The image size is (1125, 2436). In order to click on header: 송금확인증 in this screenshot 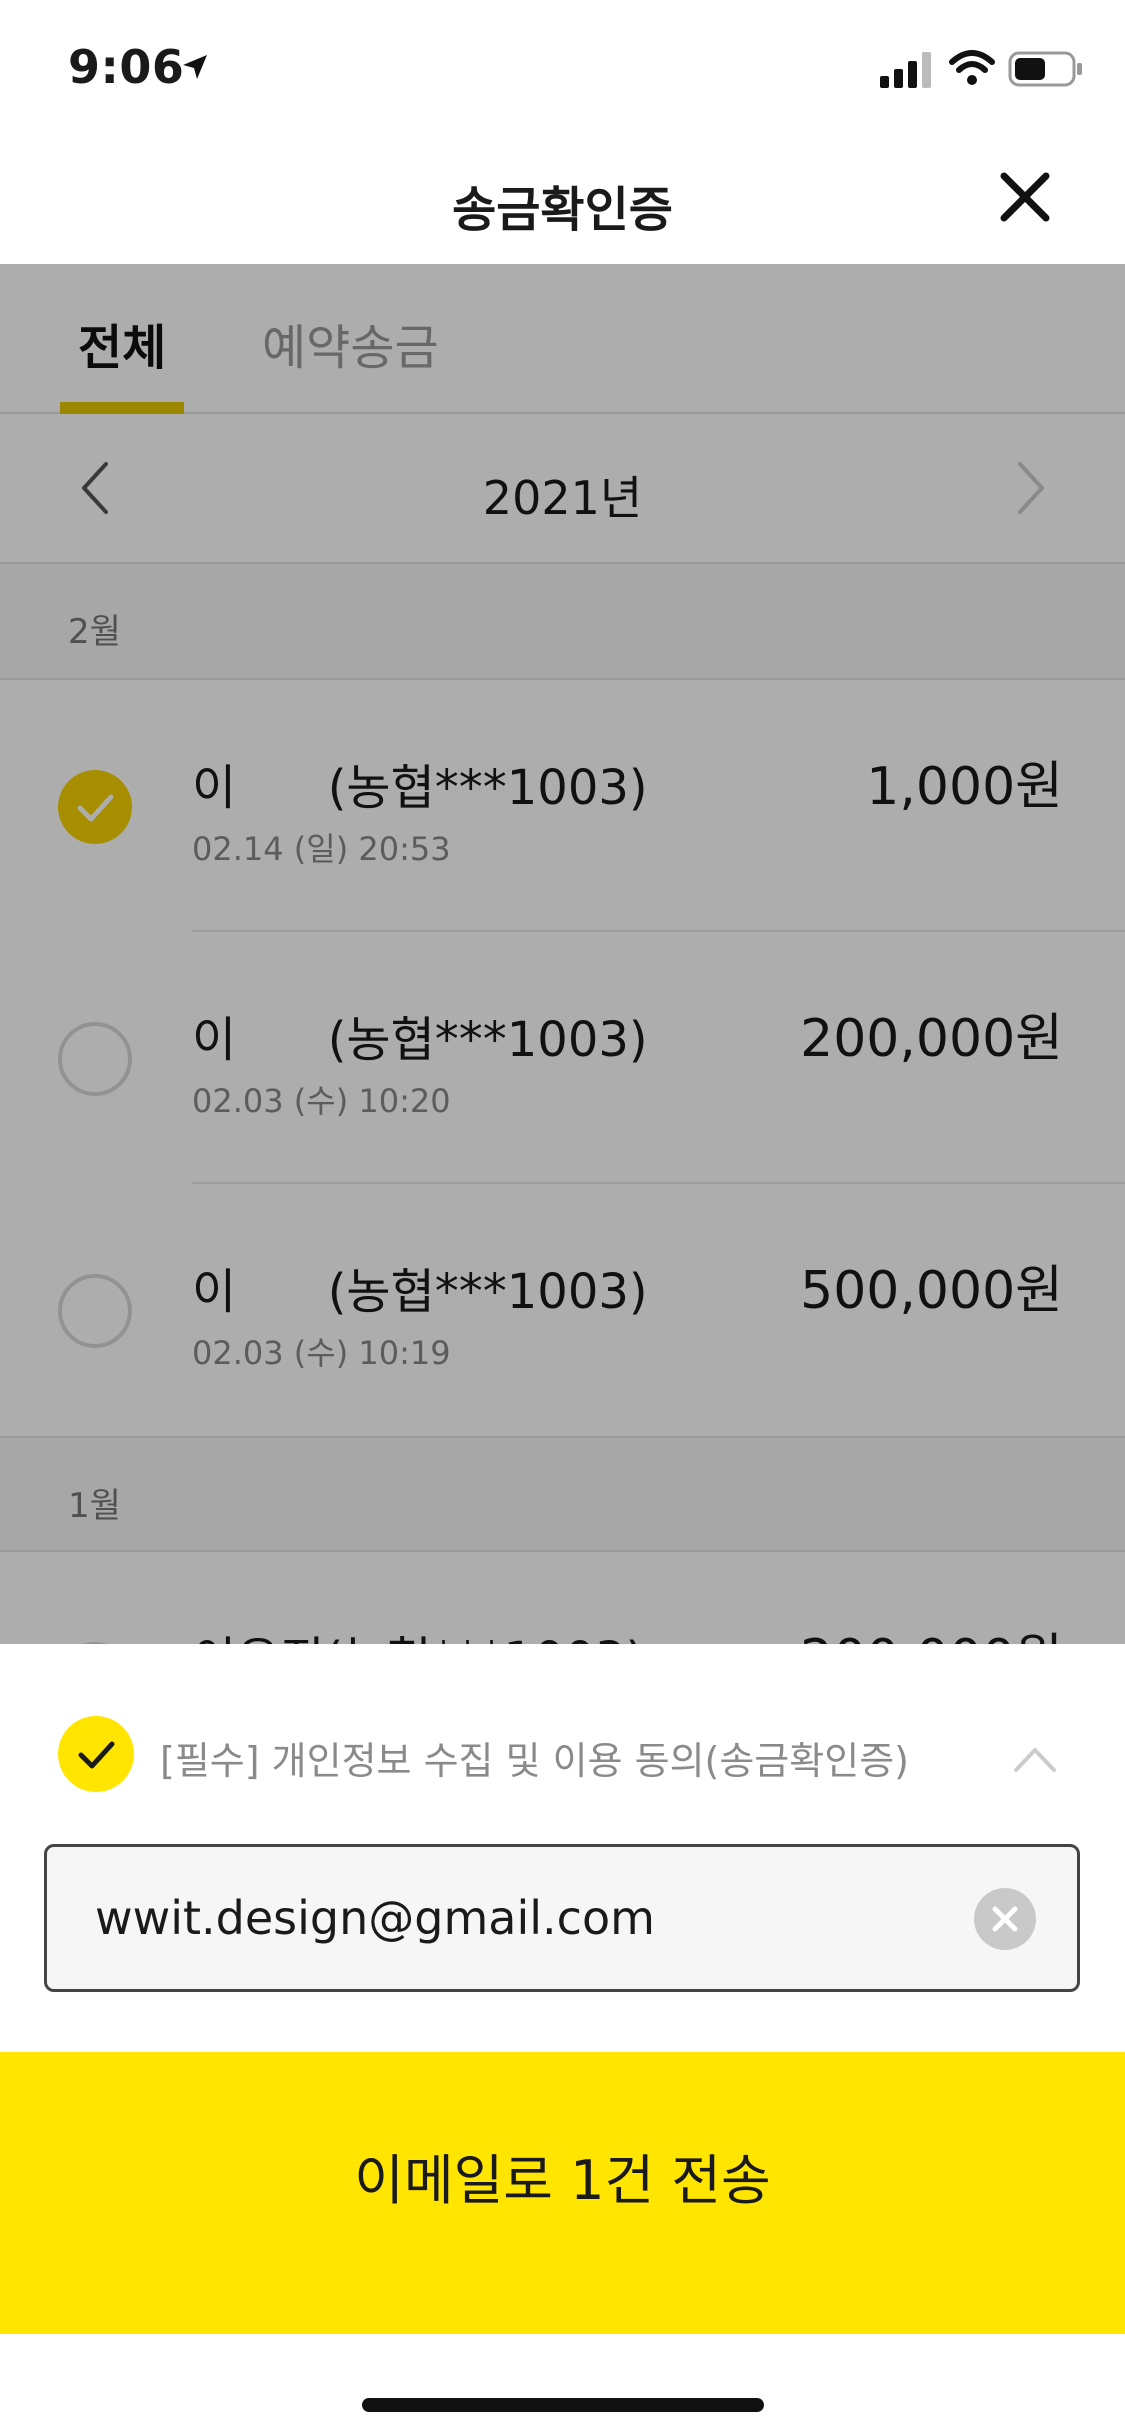, I will do `click(562, 198)`.